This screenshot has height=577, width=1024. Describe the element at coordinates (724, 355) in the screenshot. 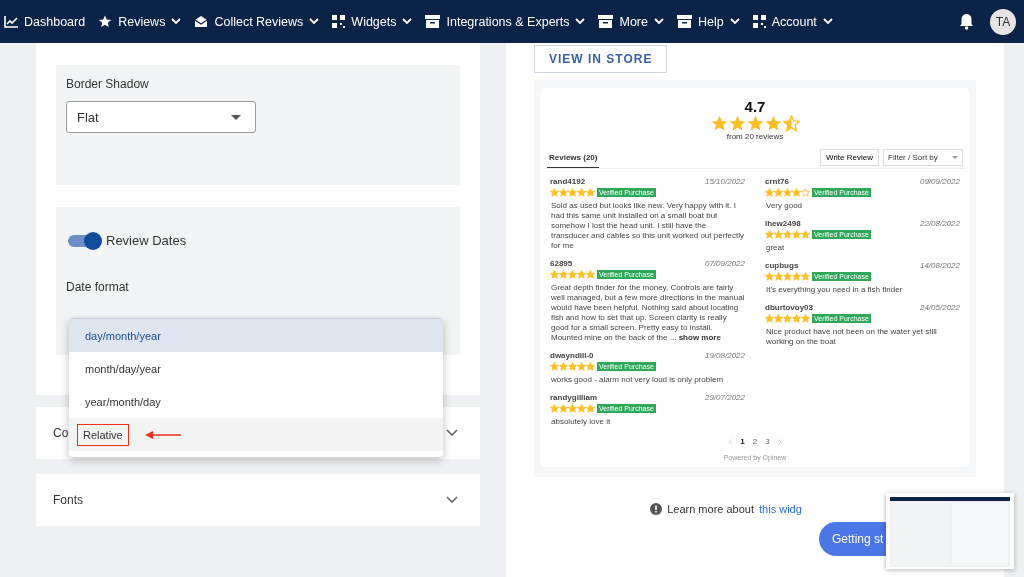

I see `review-date: 19/08/2022` at that location.